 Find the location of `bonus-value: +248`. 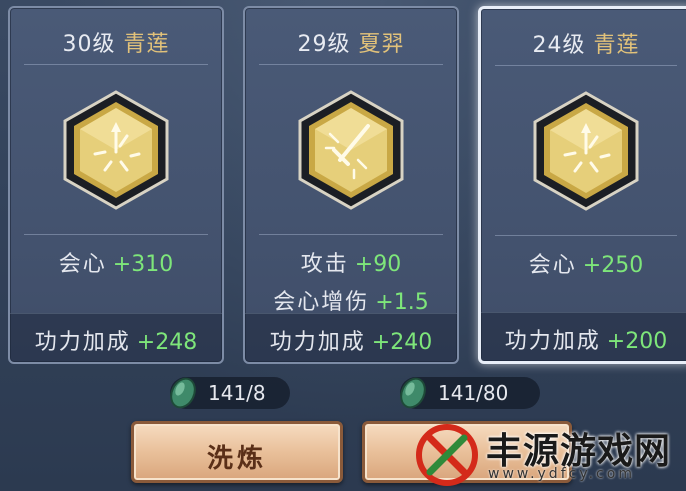

bonus-value: +248 is located at coordinates (167, 342).